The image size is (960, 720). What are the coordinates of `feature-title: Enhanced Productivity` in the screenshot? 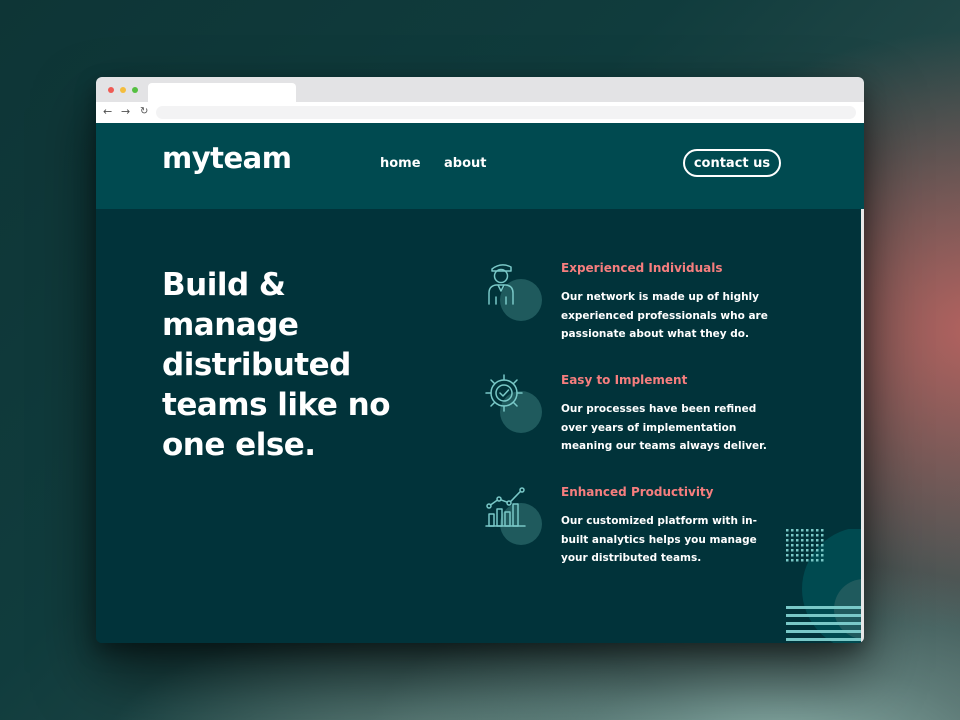 It's located at (637, 492).